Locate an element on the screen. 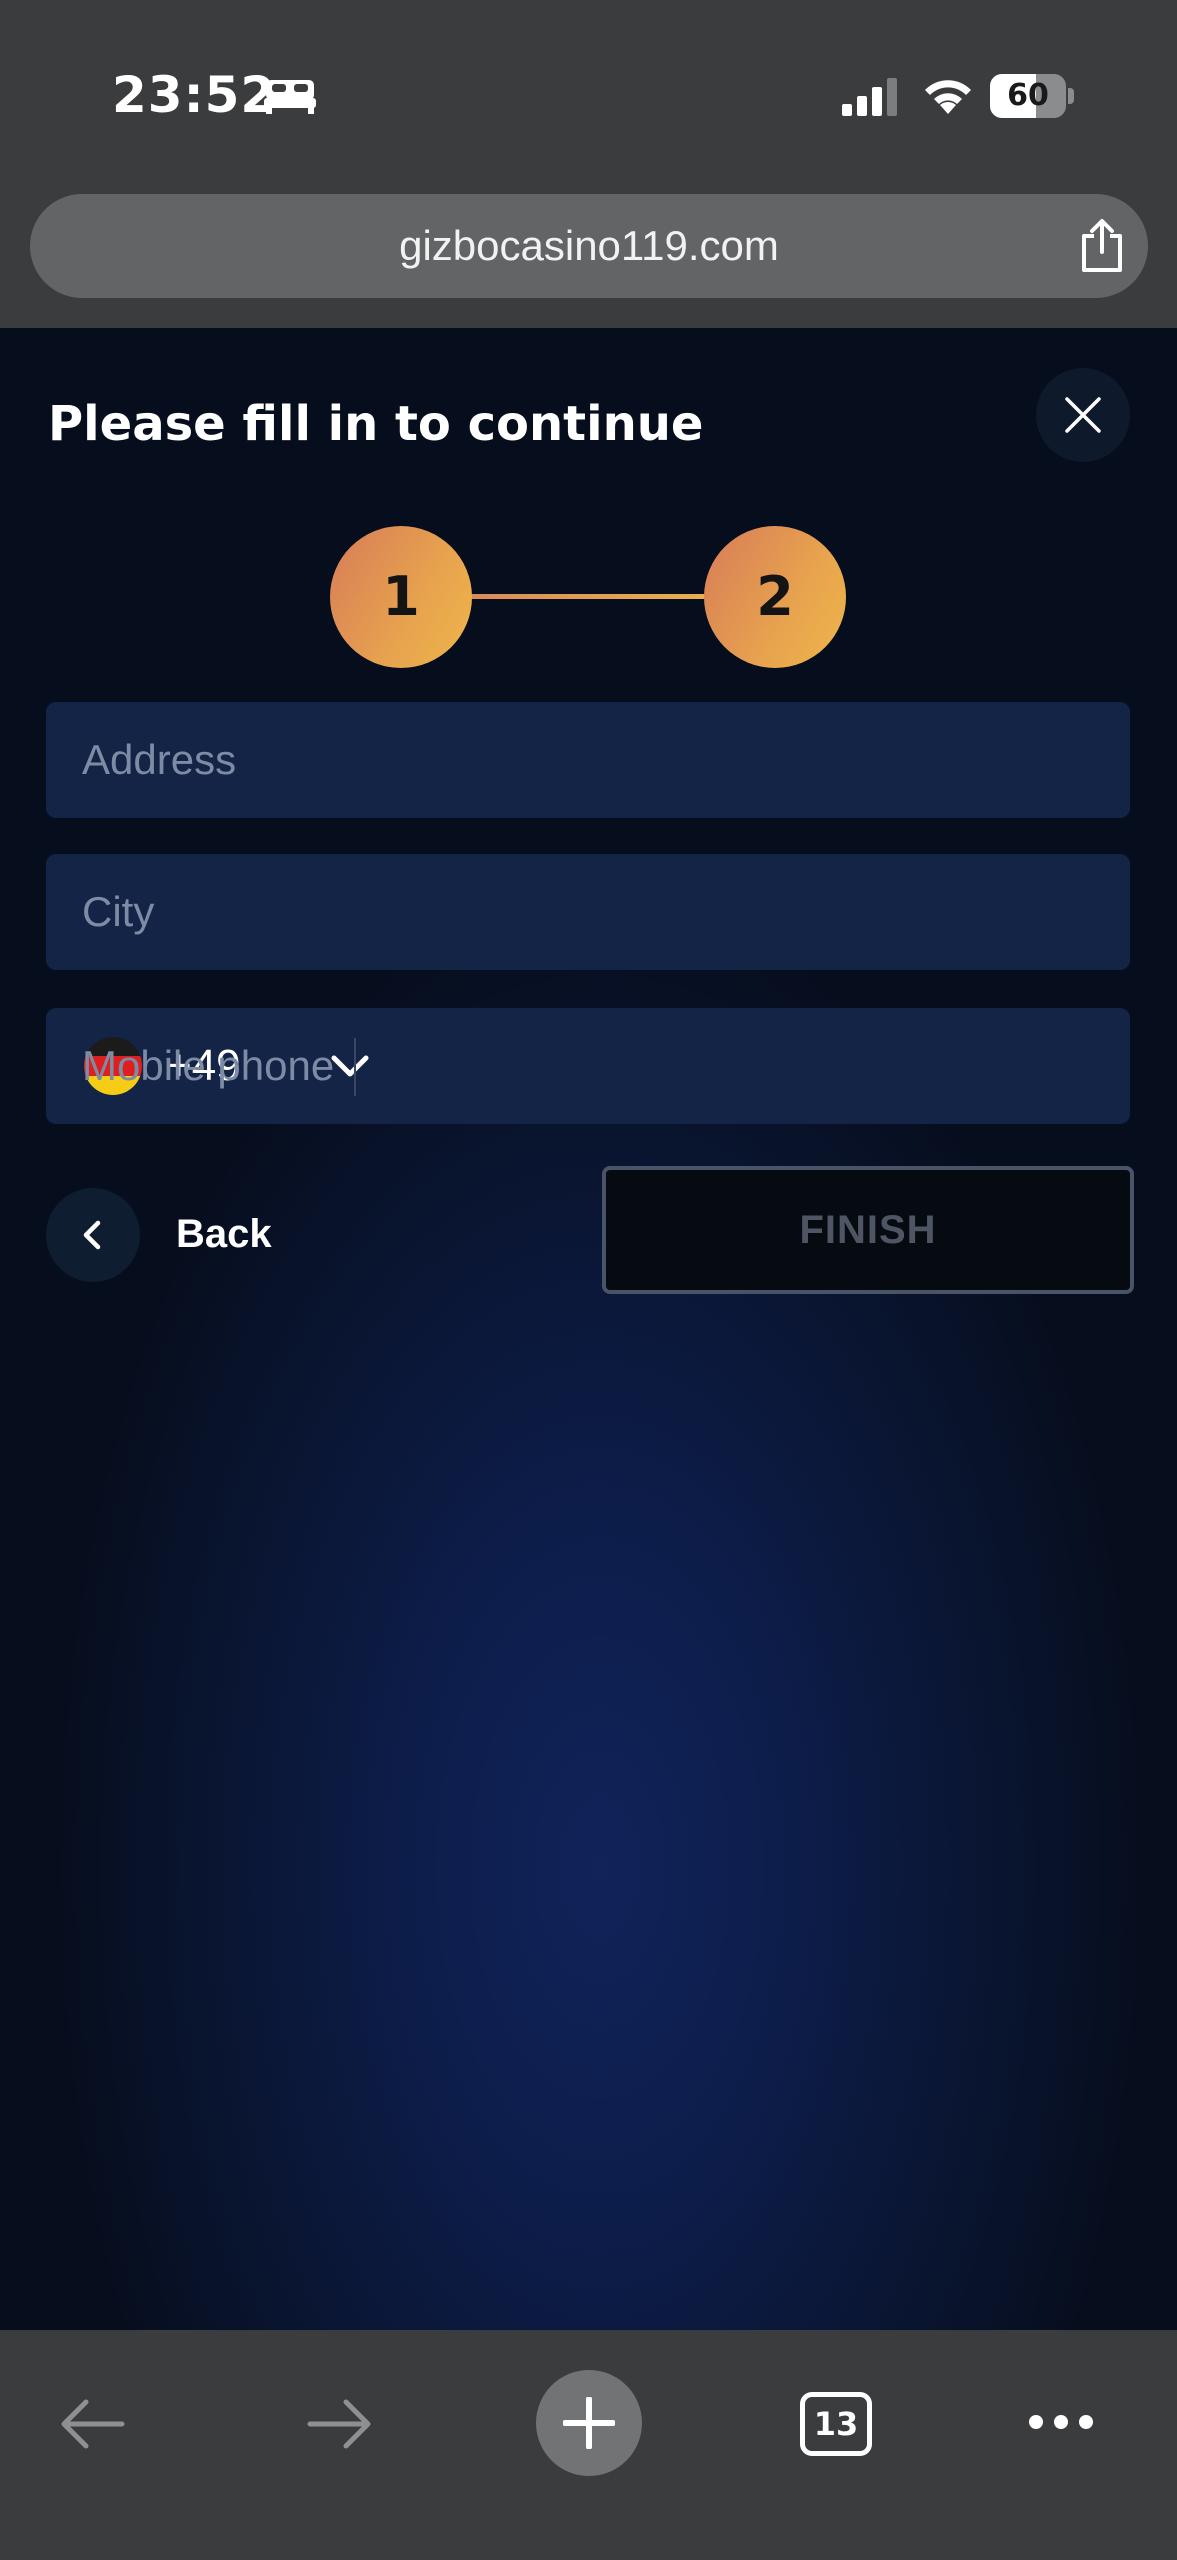  battery-icon: 60 is located at coordinates (1032, 96).